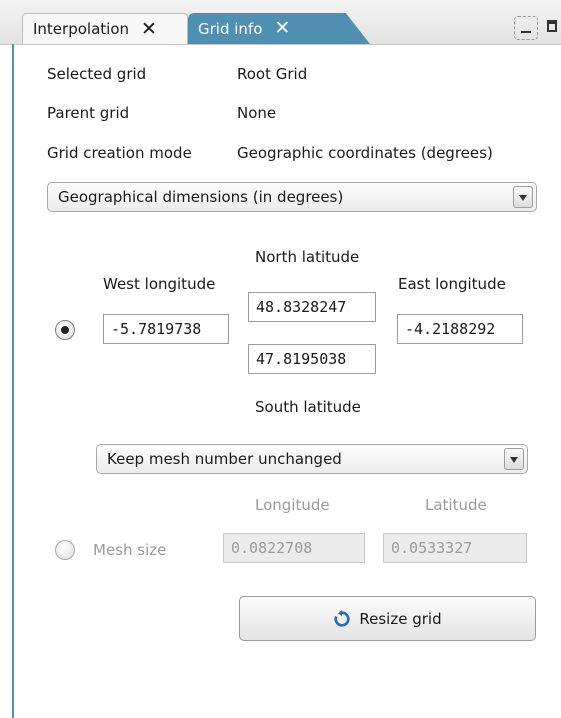 The image size is (561, 718). Describe the element at coordinates (553, 28) in the screenshot. I see `maximize-icon` at that location.